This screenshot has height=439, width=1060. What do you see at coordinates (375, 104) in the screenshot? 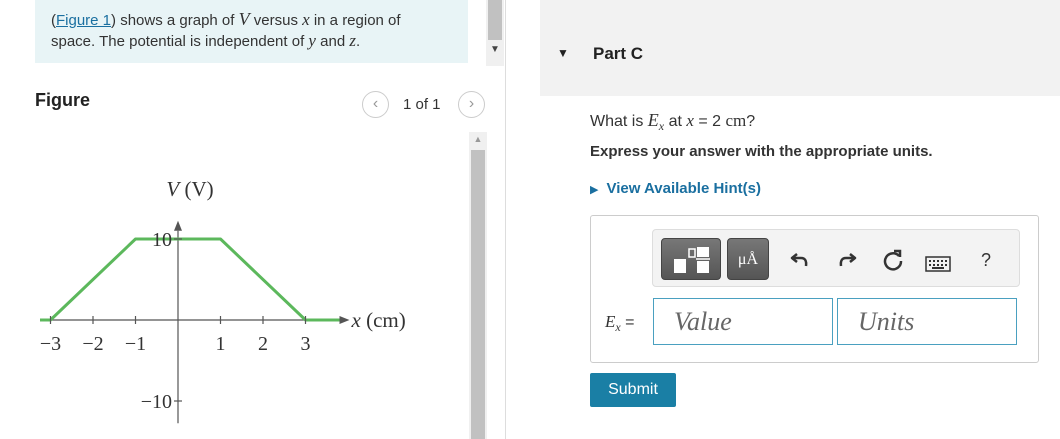
I see `chevron-left-icon: ‹` at bounding box center [375, 104].